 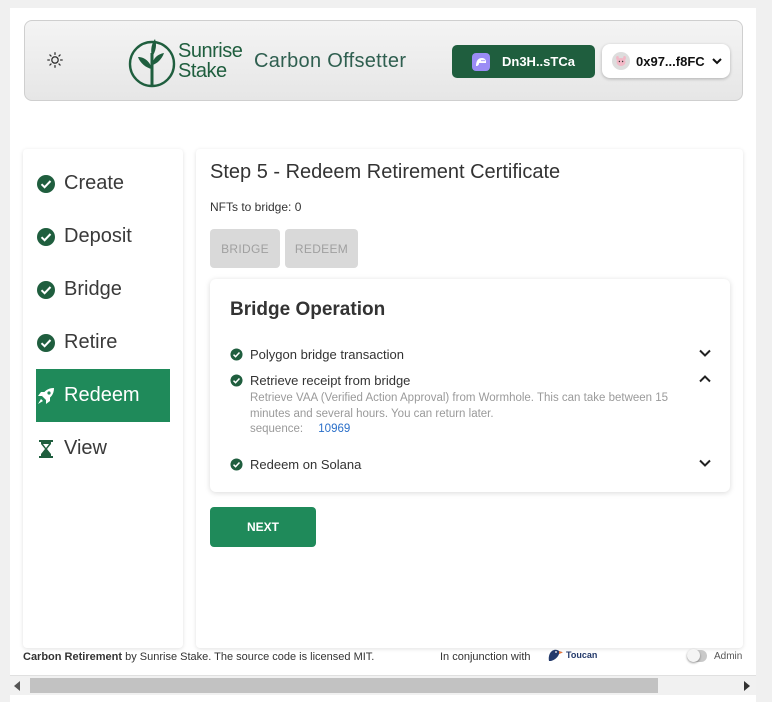 I want to click on scrollbar-thumb, so click(x=344, y=685).